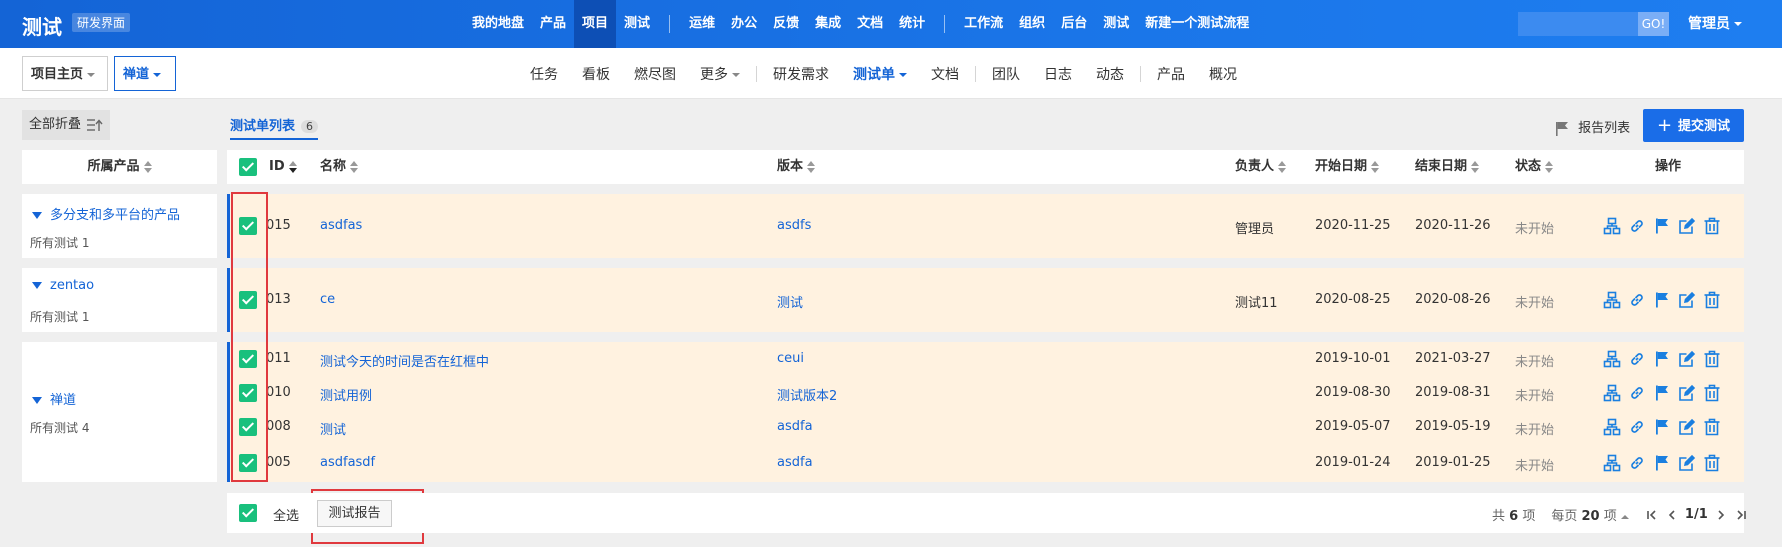 Image resolution: width=1782 pixels, height=547 pixels. What do you see at coordinates (1074, 24) in the screenshot?
I see `main-nav-item: 后台` at bounding box center [1074, 24].